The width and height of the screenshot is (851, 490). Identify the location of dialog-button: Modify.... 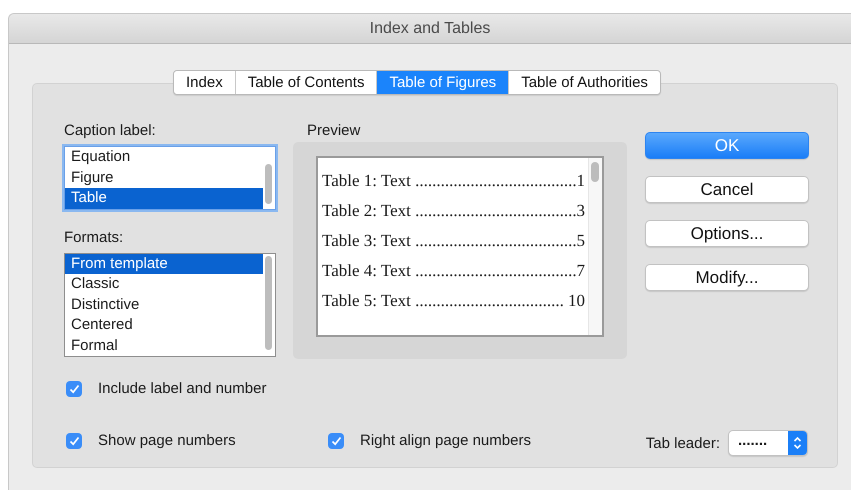
(727, 277).